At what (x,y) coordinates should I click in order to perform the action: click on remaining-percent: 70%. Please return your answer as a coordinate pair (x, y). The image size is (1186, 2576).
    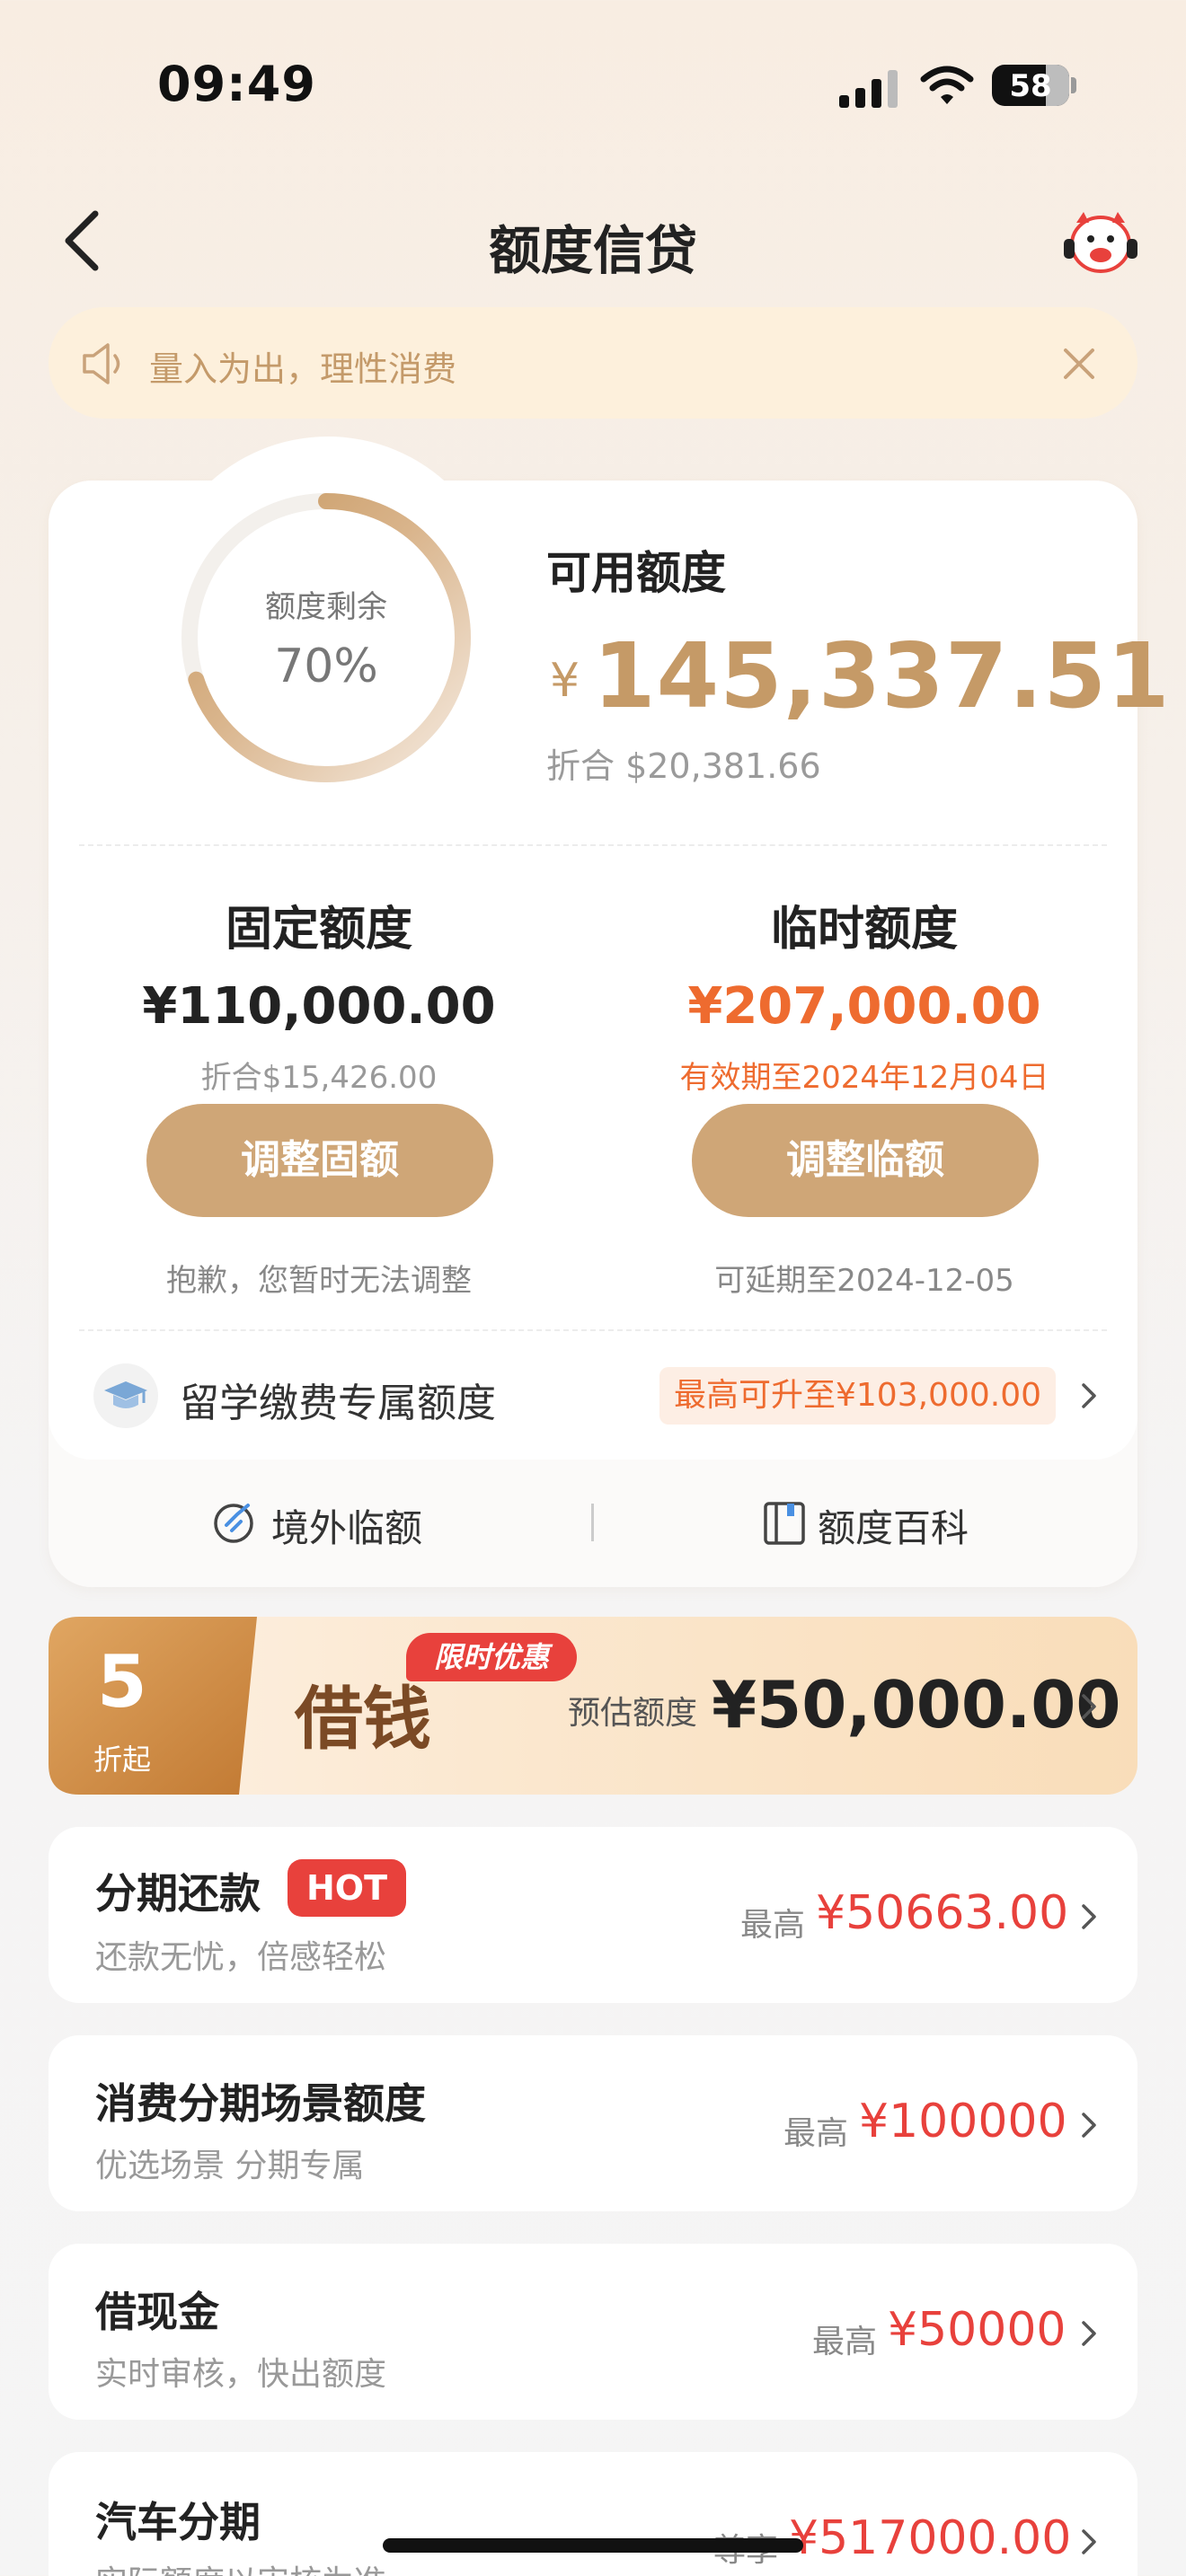
    Looking at the image, I should click on (326, 666).